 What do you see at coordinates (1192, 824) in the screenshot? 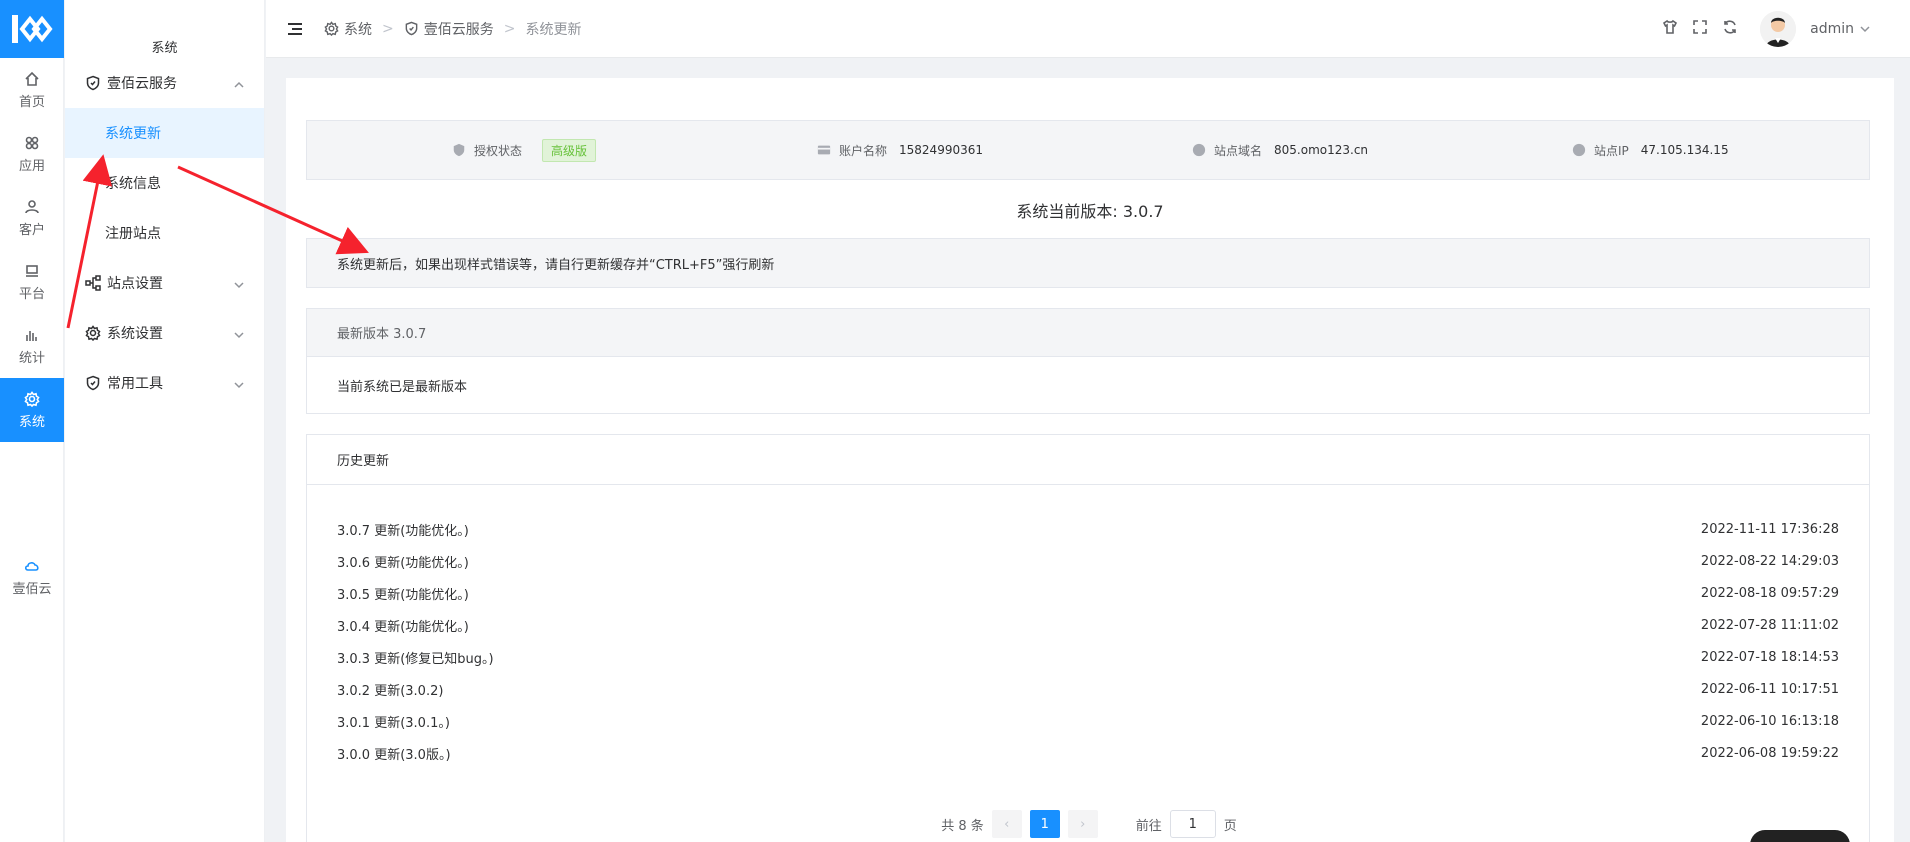
I see `goto-page-input: 1` at bounding box center [1192, 824].